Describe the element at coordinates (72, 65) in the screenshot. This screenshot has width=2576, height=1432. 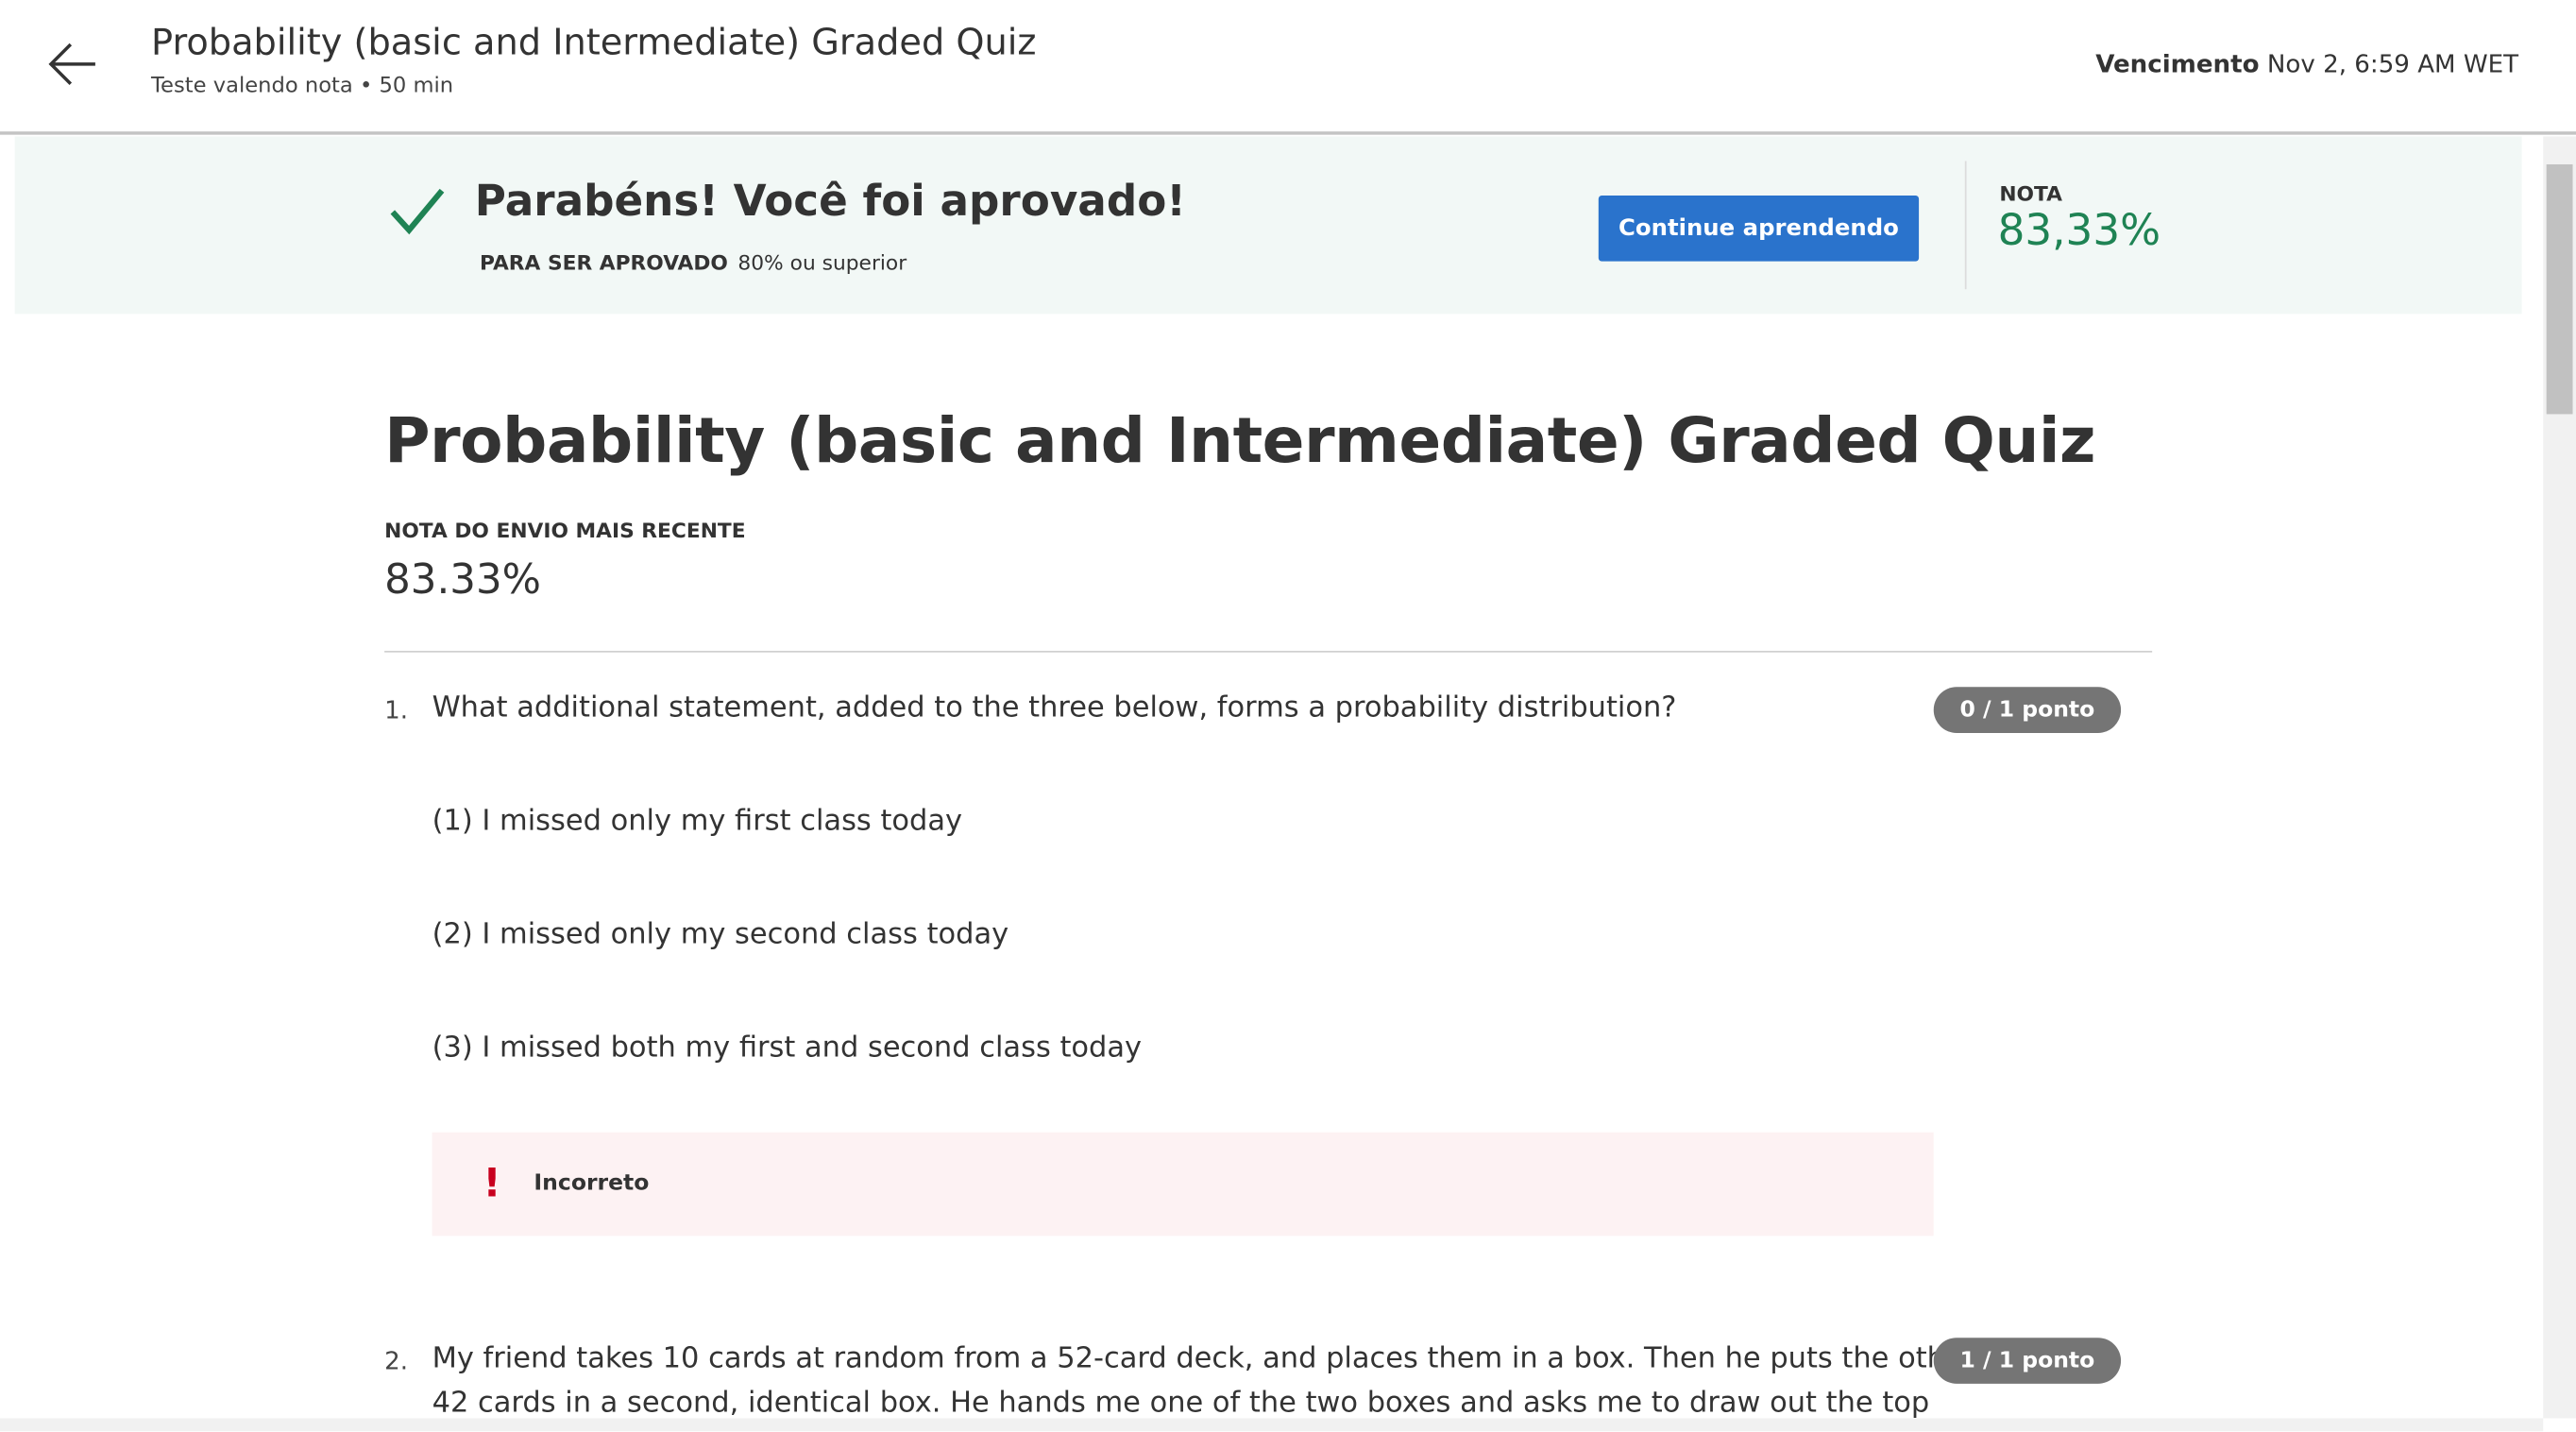
I see `arrow-left-icon` at that location.